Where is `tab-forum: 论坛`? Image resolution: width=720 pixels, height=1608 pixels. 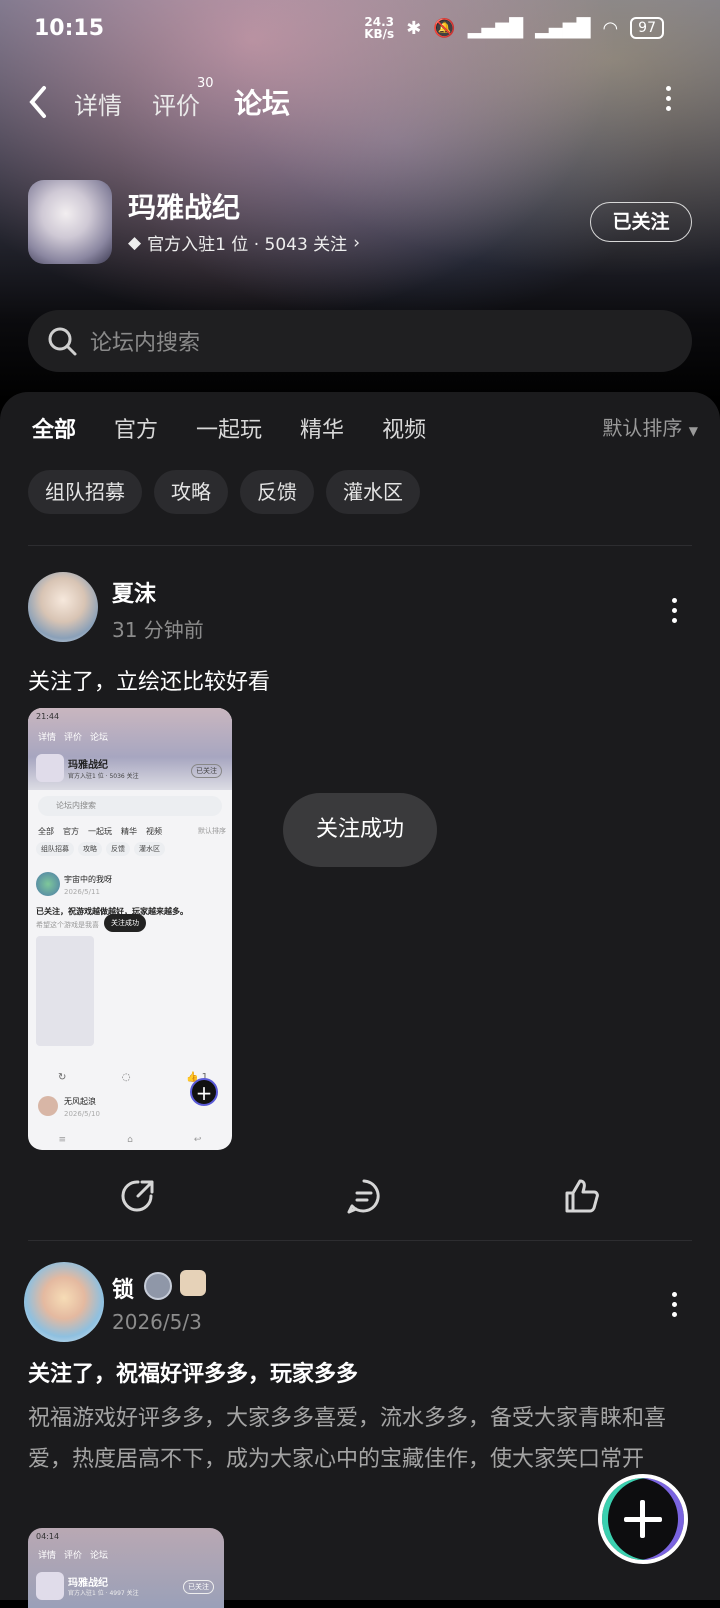
tab-forum: 论坛 is located at coordinates (262, 104).